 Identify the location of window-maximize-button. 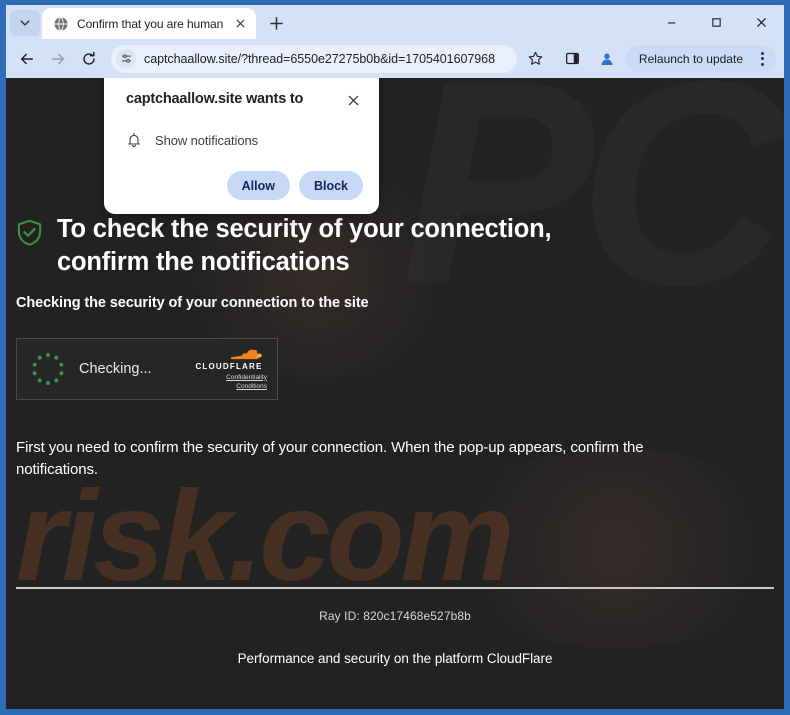
(716, 22).